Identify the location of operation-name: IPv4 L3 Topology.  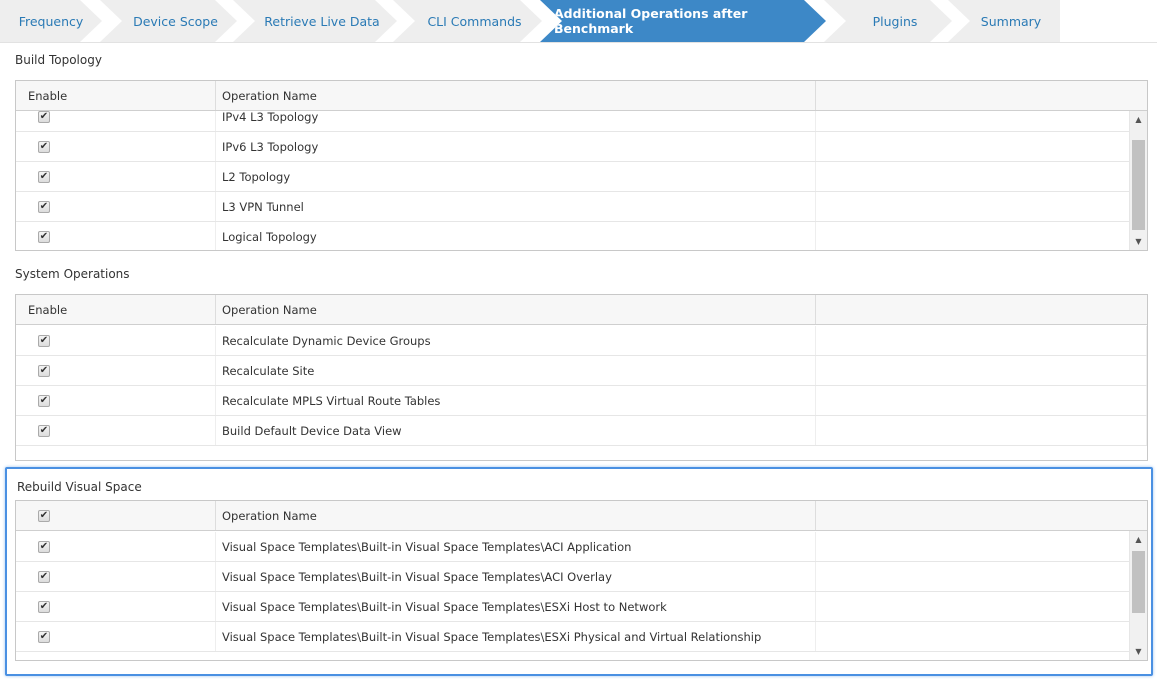
(516, 121).